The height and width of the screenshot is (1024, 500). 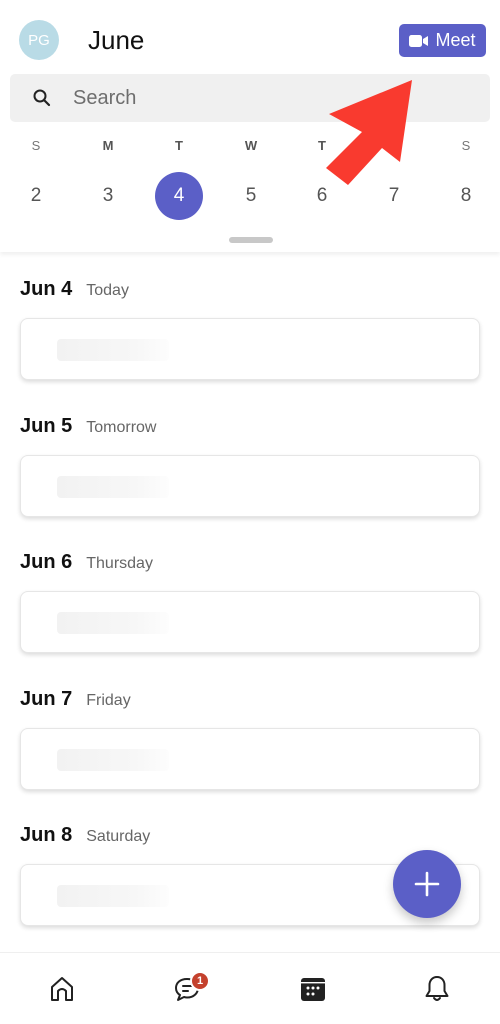 I want to click on new-event-button, so click(x=427, y=884).